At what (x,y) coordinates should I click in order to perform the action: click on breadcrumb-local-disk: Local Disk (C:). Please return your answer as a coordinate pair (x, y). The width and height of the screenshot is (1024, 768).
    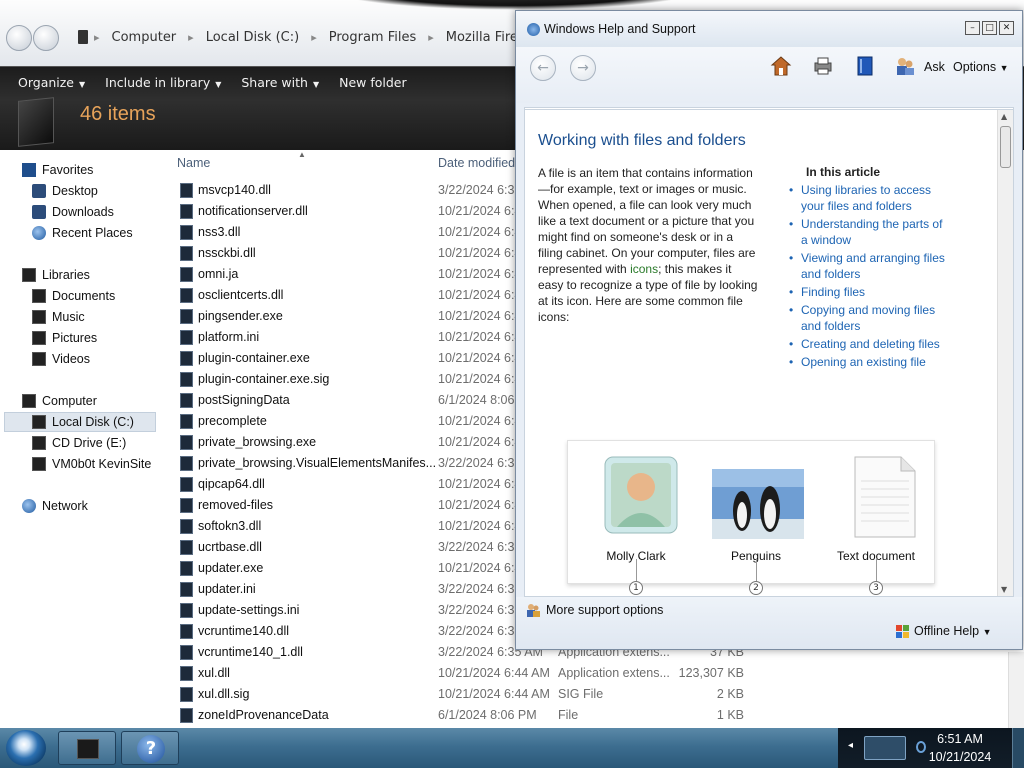
    Looking at the image, I should click on (252, 37).